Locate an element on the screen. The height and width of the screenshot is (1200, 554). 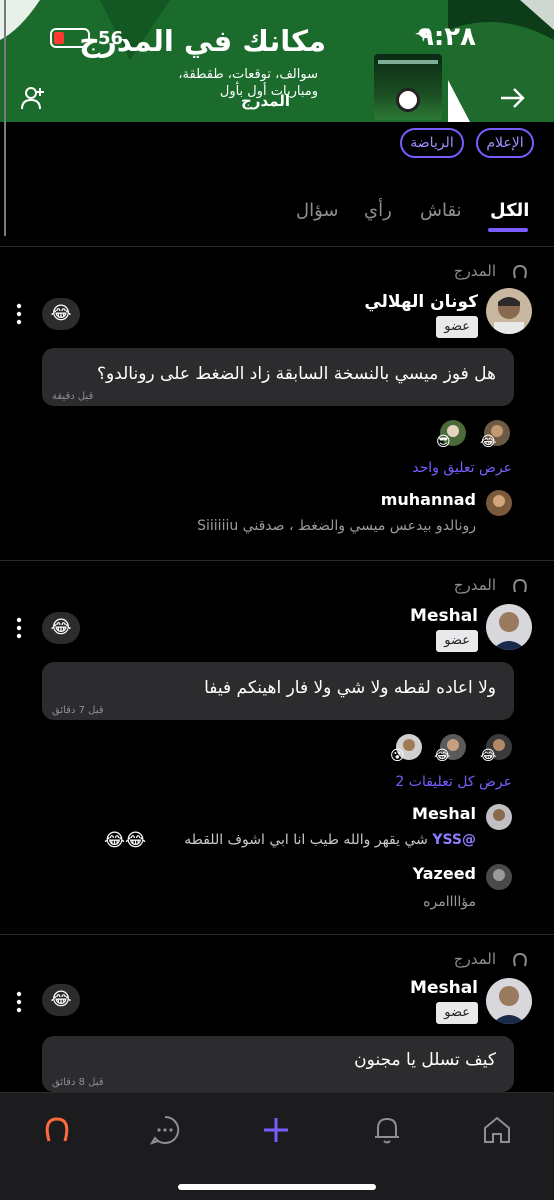
post-time: قبل 7 دقائق is located at coordinates (78, 710).